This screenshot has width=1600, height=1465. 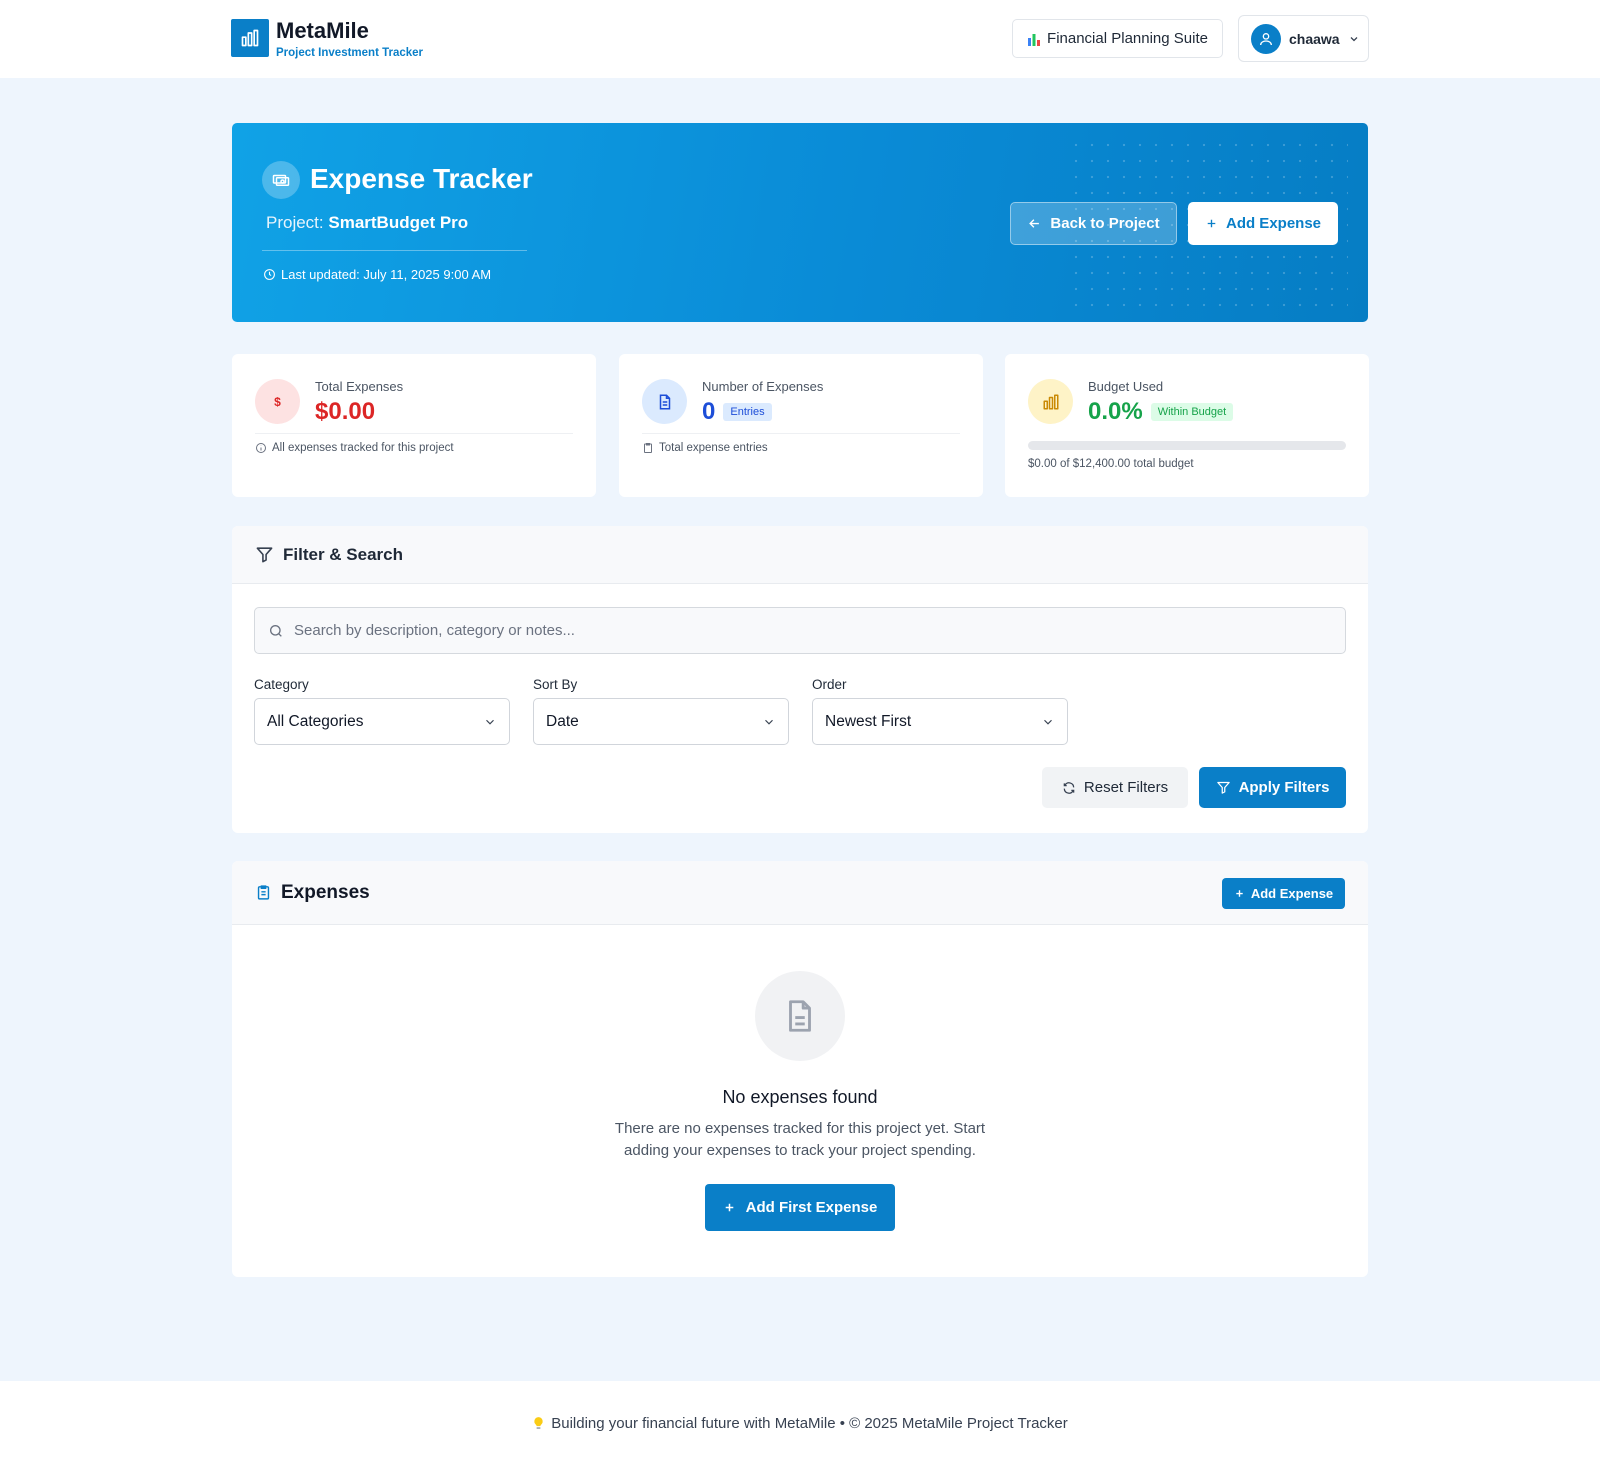 What do you see at coordinates (800, 1016) in the screenshot?
I see `empty-document-icon` at bounding box center [800, 1016].